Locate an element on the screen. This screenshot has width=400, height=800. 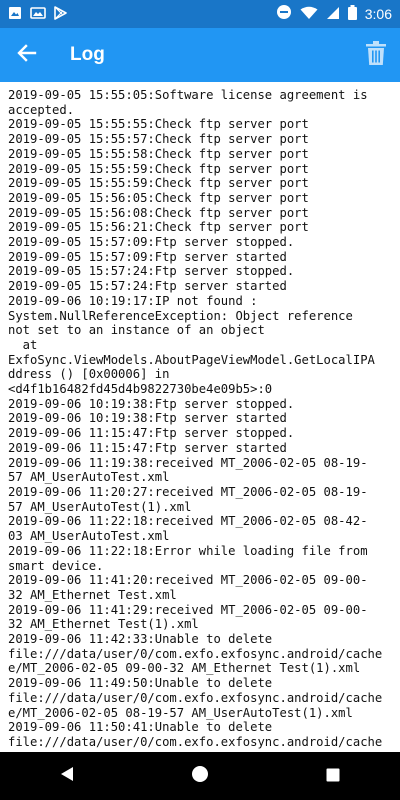
notification-icons is located at coordinates (37, 14).